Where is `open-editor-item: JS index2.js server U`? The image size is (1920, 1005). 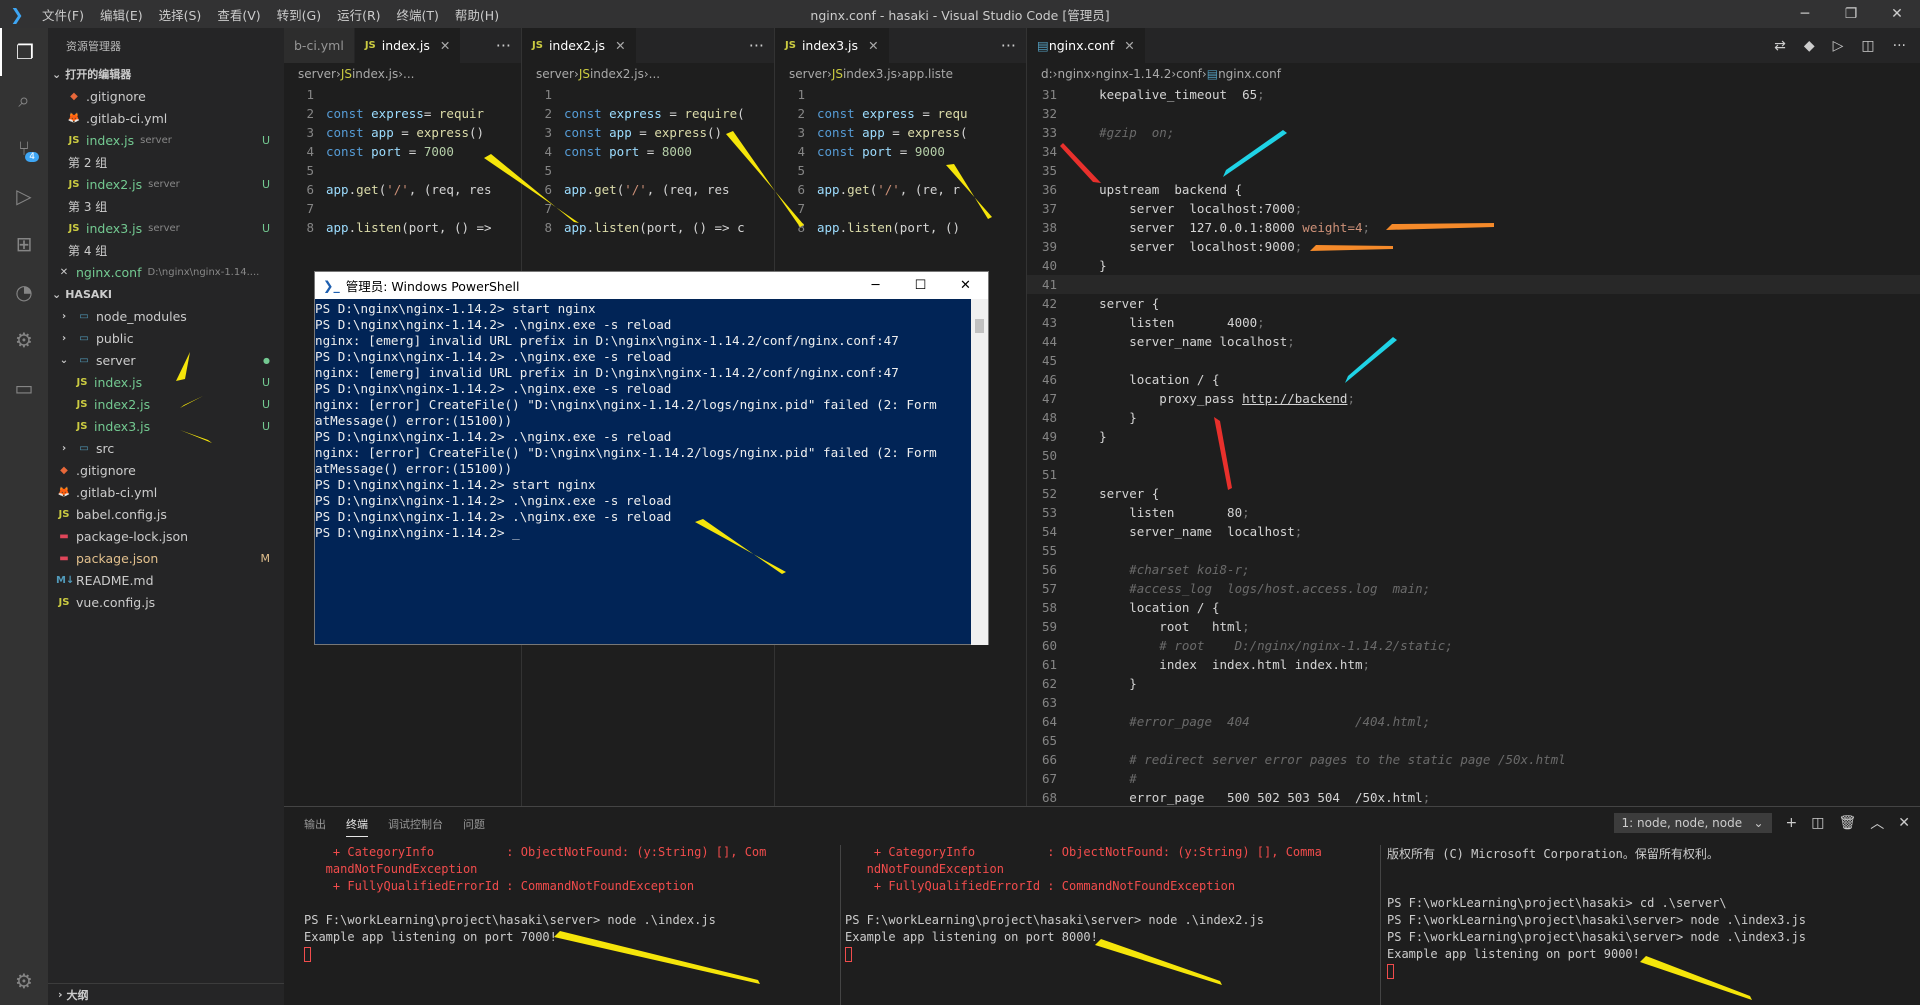
open-editor-item: JS index2.js server U is located at coordinates (166, 184).